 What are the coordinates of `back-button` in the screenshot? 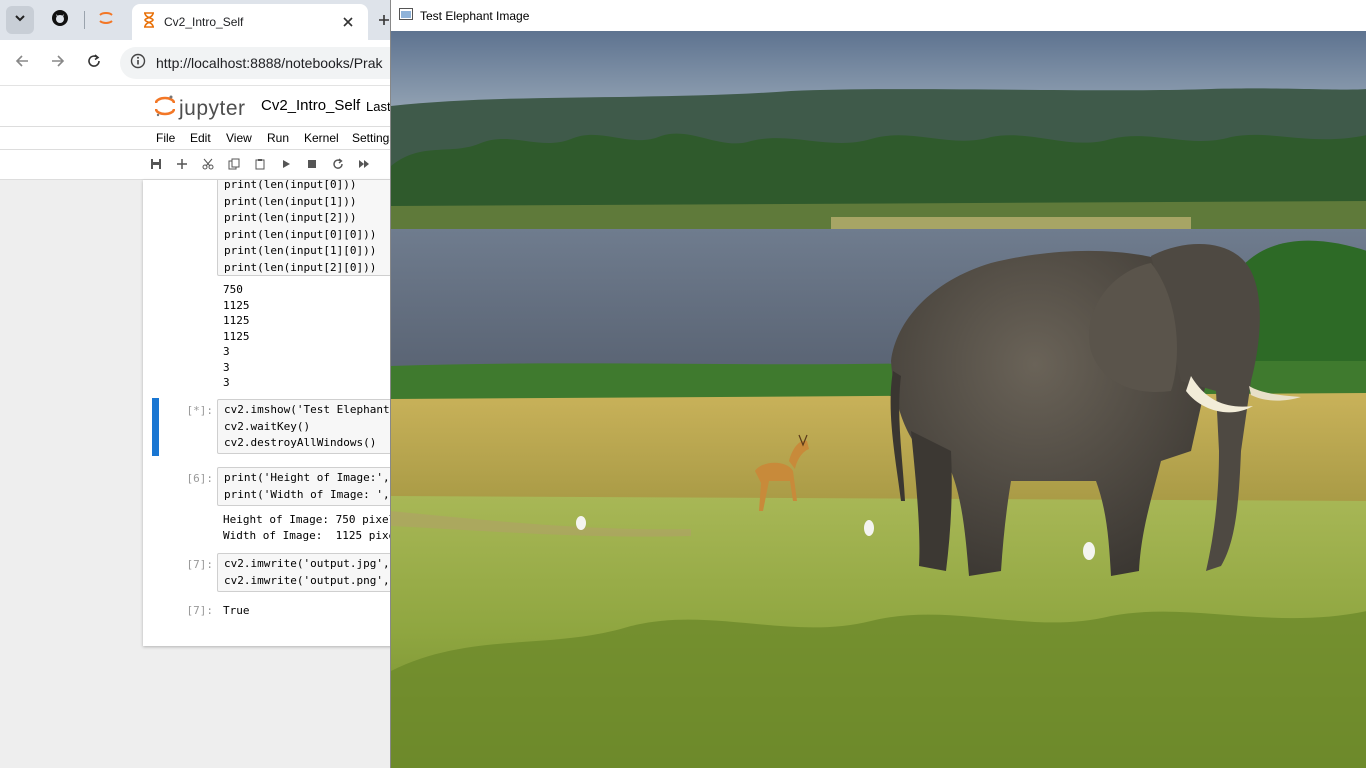 It's located at (22, 63).